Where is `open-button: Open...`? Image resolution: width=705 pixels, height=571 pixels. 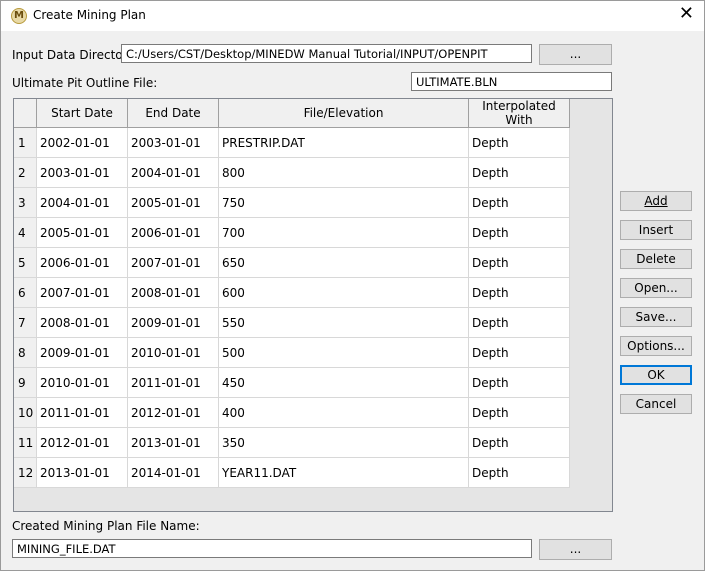 open-button: Open... is located at coordinates (656, 288).